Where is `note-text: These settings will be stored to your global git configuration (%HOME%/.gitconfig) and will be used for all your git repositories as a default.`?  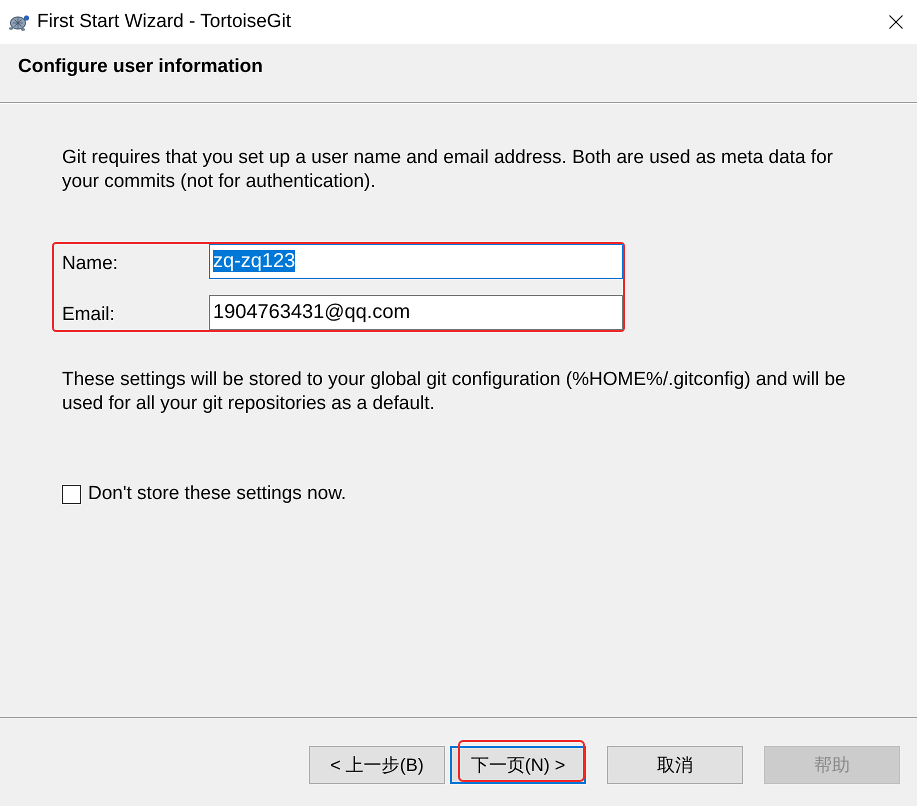
note-text: These settings will be stored to your global git configuration (%HOME%/.gitconfig) and will be used for all your git repositories as a default. is located at coordinates (454, 392).